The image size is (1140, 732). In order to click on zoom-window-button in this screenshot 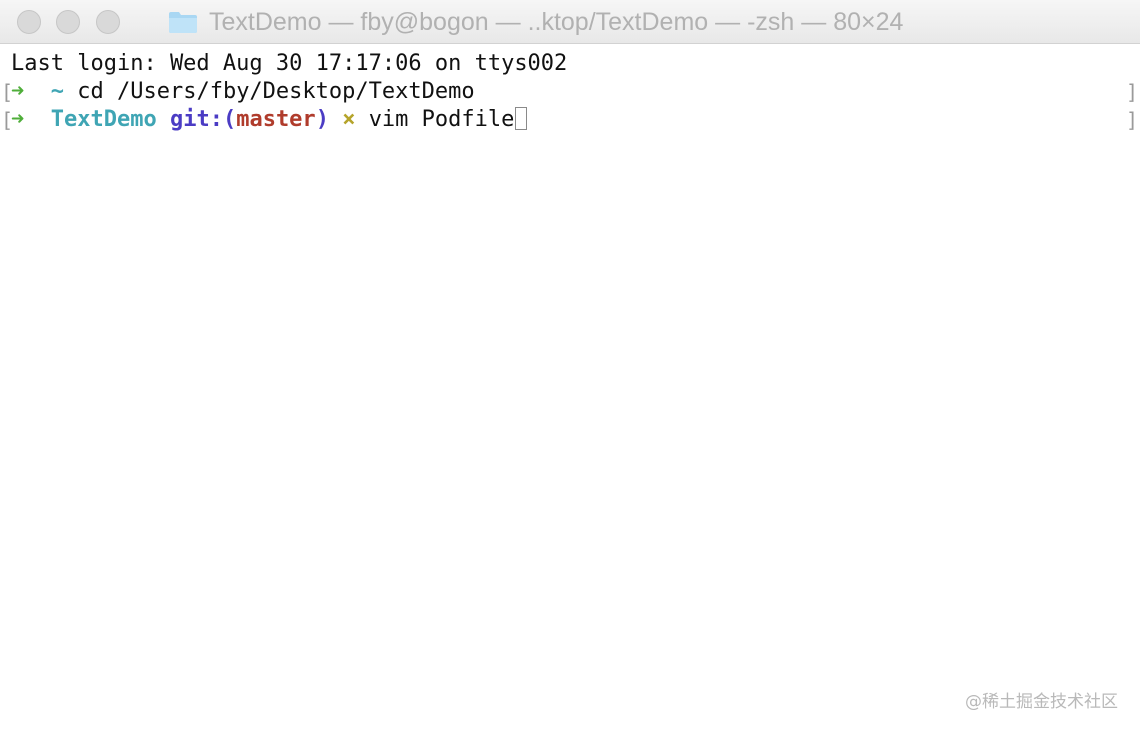, I will do `click(108, 22)`.